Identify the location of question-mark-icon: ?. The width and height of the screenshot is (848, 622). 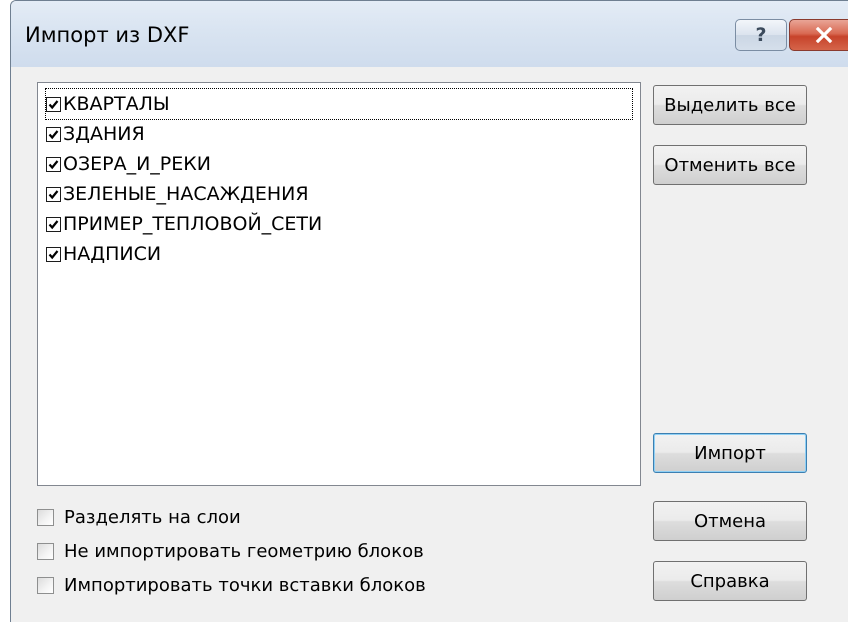
(761, 35).